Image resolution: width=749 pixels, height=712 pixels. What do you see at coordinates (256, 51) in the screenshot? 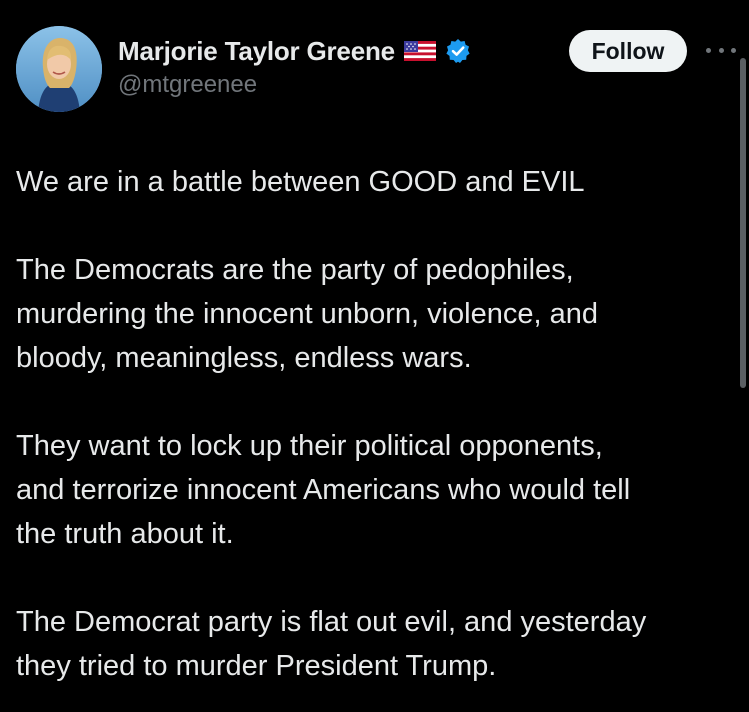
I see `author-display-name: Marjorie Taylor Greene` at bounding box center [256, 51].